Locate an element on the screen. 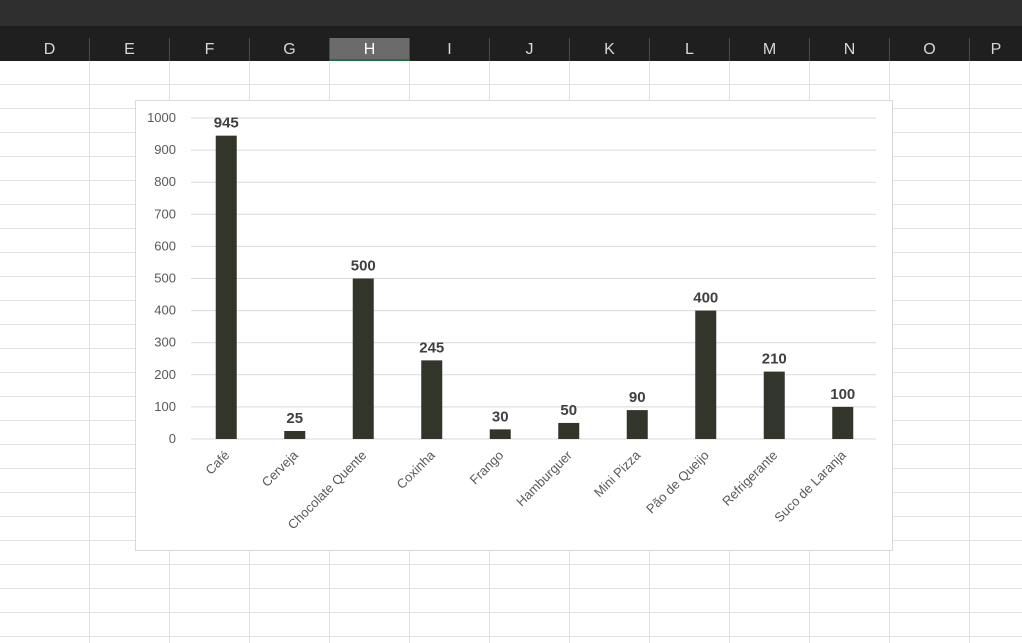 The height and width of the screenshot is (643, 1022). data-label: 100 is located at coordinates (842, 394).